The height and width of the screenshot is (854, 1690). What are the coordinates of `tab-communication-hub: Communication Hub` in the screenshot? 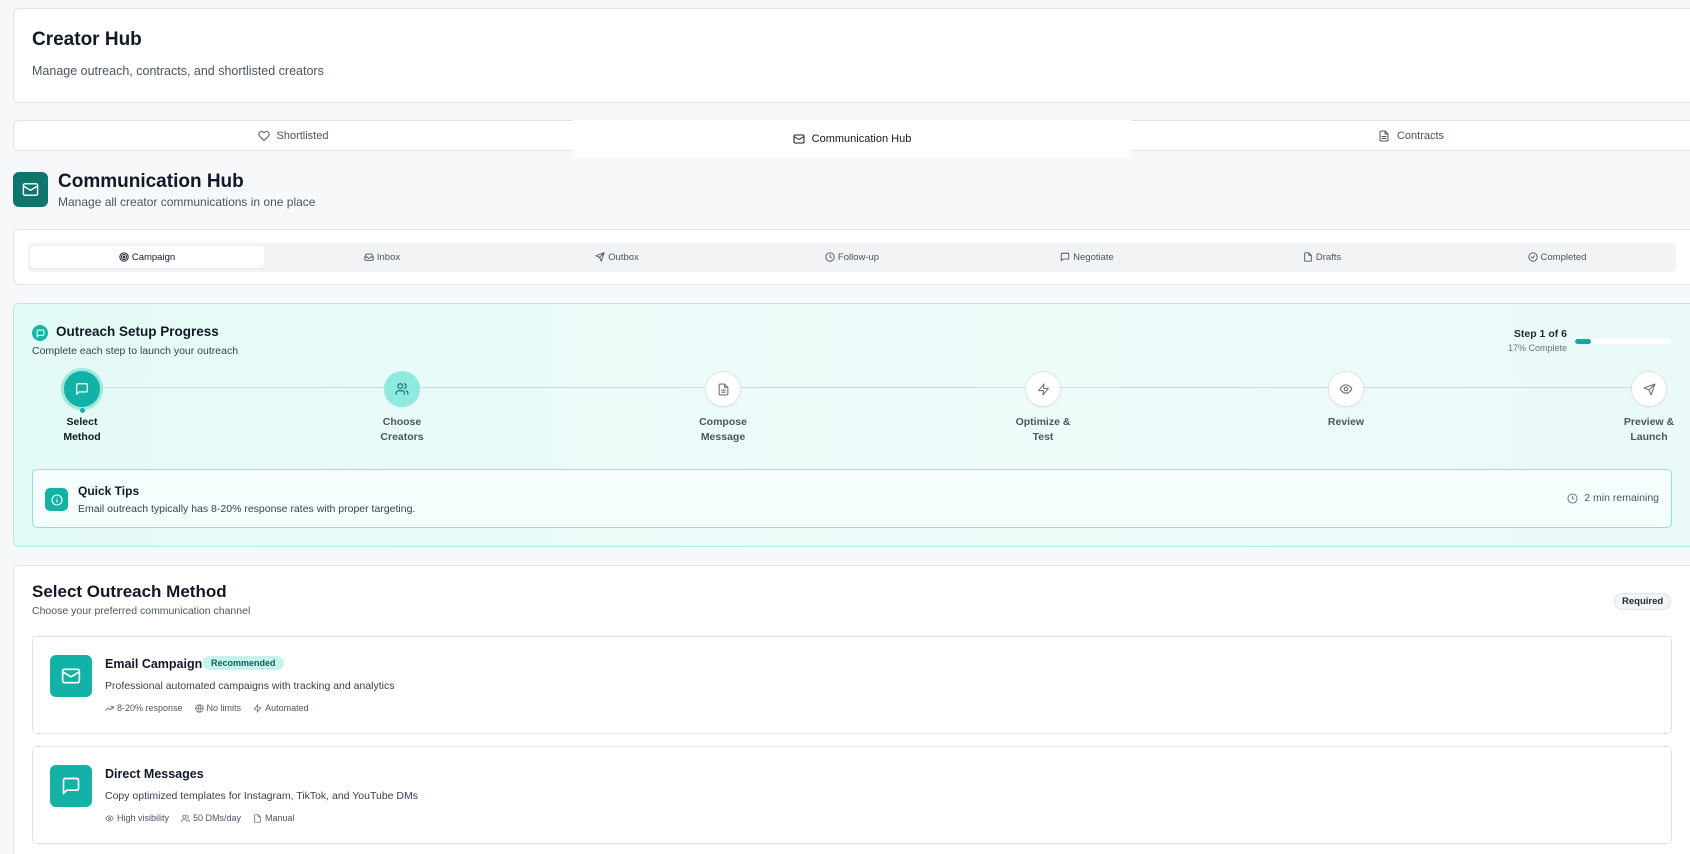 It's located at (852, 139).